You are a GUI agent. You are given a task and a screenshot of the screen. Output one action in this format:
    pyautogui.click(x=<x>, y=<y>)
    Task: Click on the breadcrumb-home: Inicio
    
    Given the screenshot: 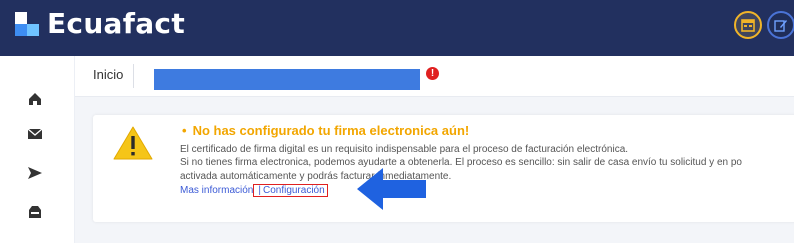 What is the action you would take?
    pyautogui.click(x=108, y=74)
    